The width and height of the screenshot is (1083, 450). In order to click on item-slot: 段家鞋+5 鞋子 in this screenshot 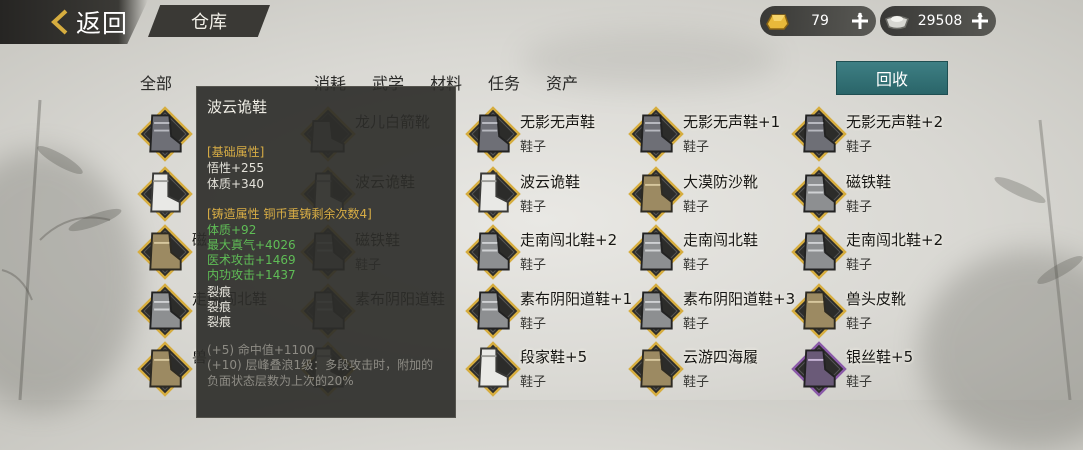, I will do `click(545, 368)`.